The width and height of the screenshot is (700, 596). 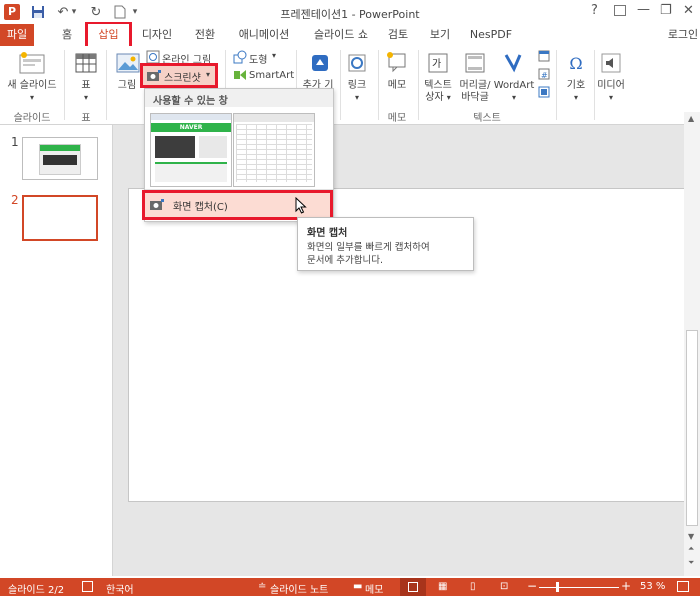 I want to click on textbox-icon: 가, so click(x=438, y=63).